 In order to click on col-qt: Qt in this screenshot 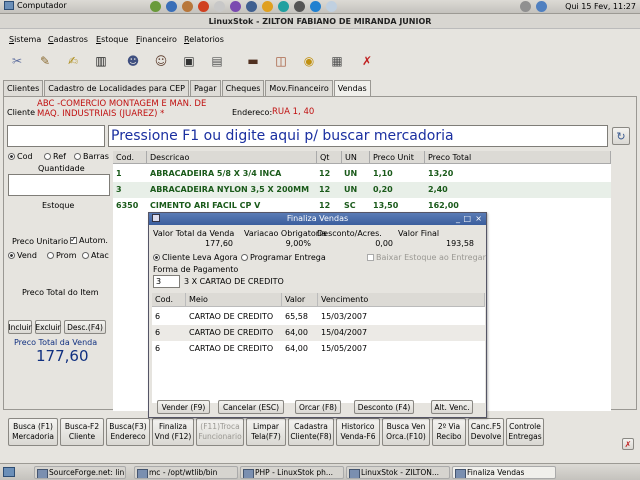, I will do `click(329, 157)`.